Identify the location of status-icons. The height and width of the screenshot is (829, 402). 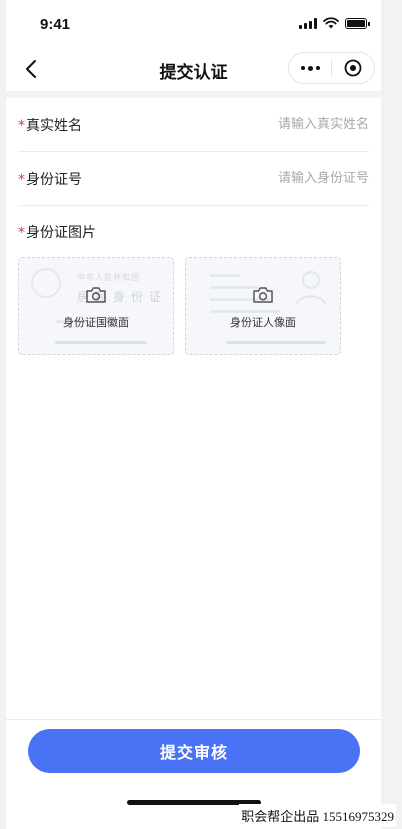
(334, 23).